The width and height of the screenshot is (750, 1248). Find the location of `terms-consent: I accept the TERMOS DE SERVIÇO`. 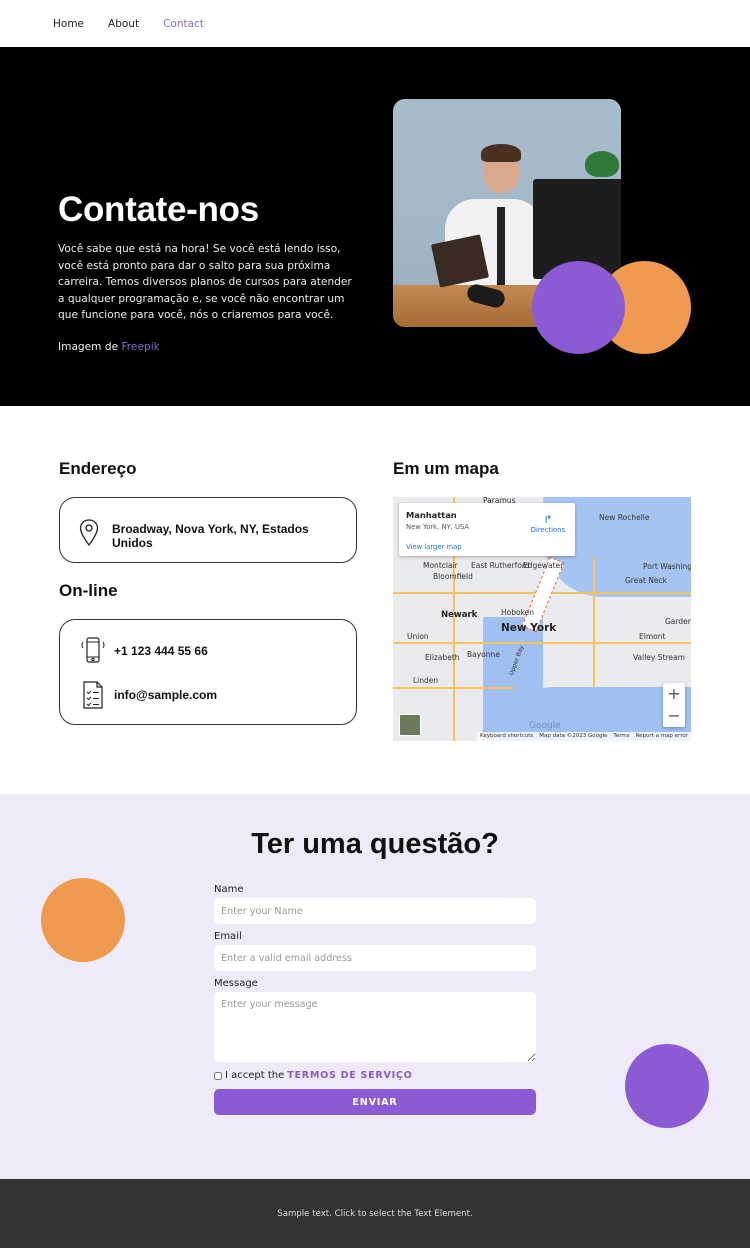

terms-consent: I accept the TERMOS DE SERVIÇO is located at coordinates (313, 1075).